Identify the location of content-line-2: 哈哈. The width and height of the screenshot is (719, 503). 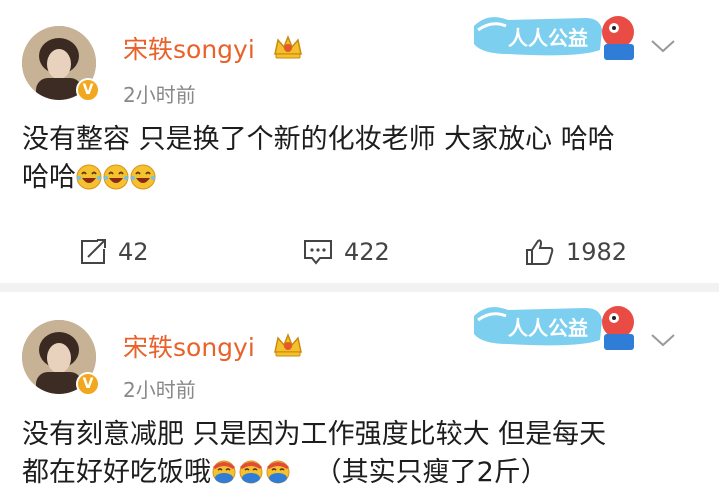
(362, 178).